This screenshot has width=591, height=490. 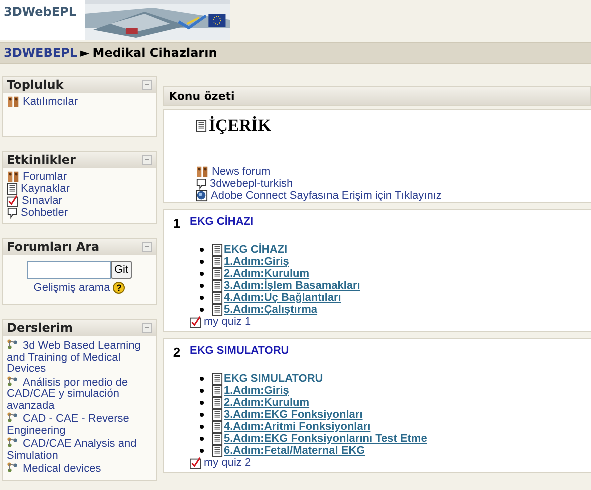 What do you see at coordinates (240, 126) in the screenshot?
I see `content-heading: İÇERİK` at bounding box center [240, 126].